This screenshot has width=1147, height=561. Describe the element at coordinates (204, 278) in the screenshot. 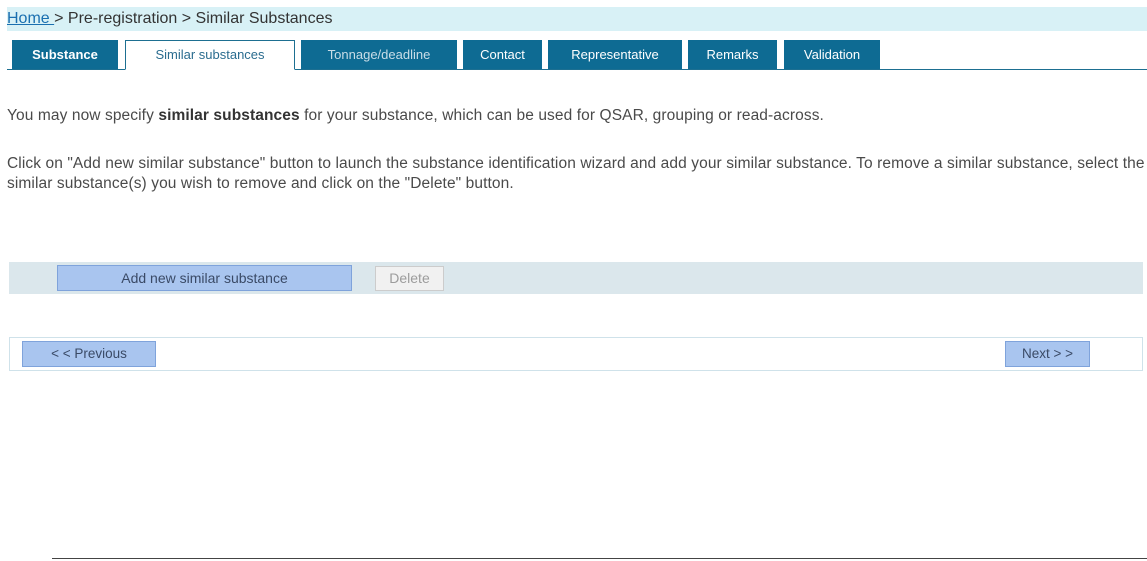

I see `add-similar-substance-button: Add new similar substance` at that location.